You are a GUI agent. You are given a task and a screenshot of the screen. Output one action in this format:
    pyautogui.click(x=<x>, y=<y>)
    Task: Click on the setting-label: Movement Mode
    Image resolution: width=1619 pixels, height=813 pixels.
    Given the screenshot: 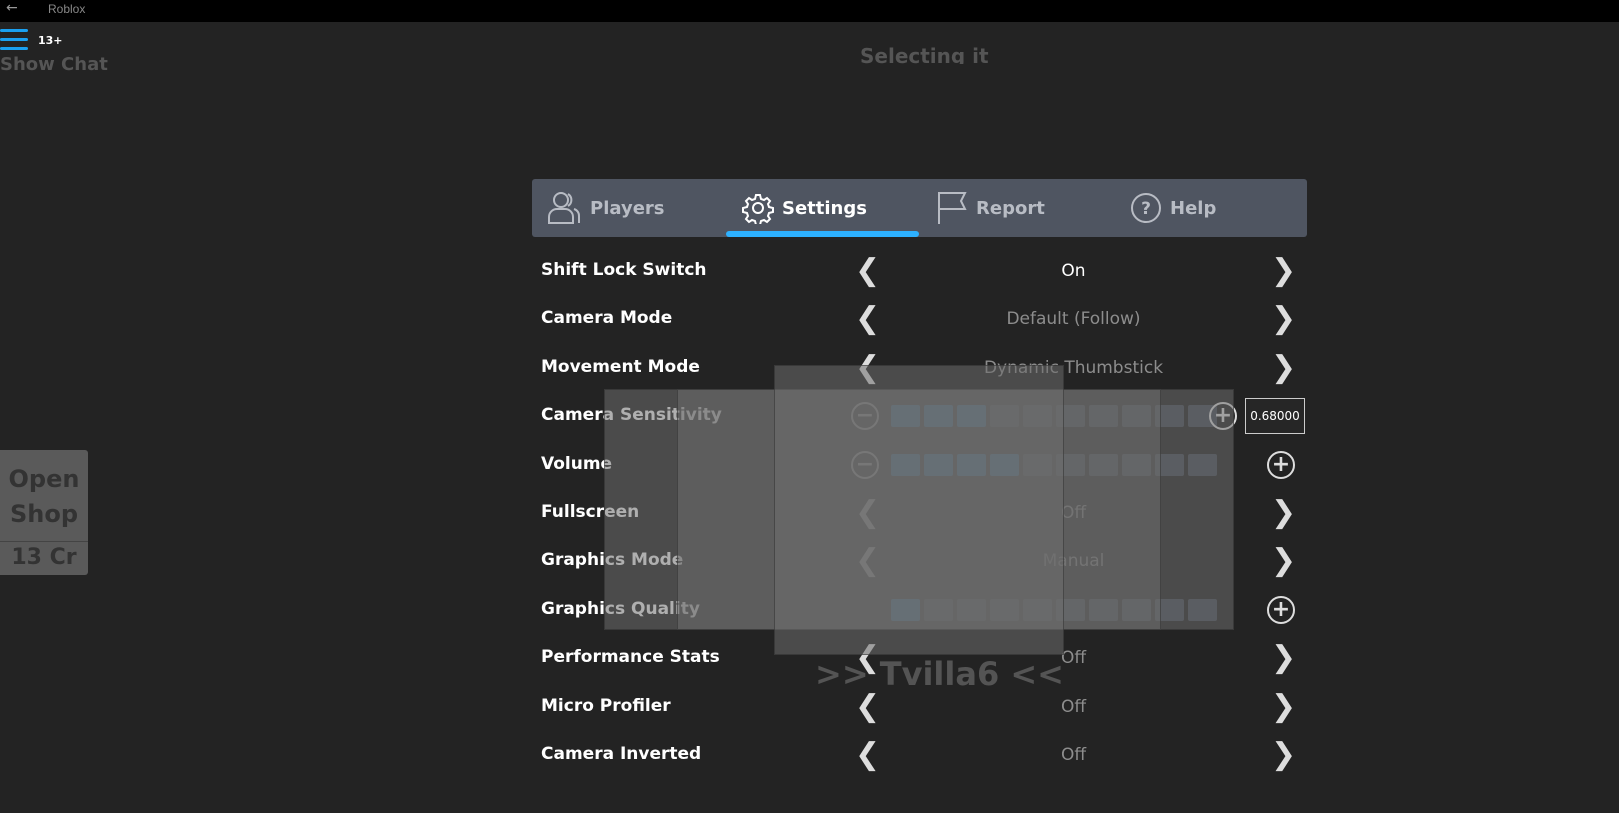 What is the action you would take?
    pyautogui.click(x=620, y=366)
    